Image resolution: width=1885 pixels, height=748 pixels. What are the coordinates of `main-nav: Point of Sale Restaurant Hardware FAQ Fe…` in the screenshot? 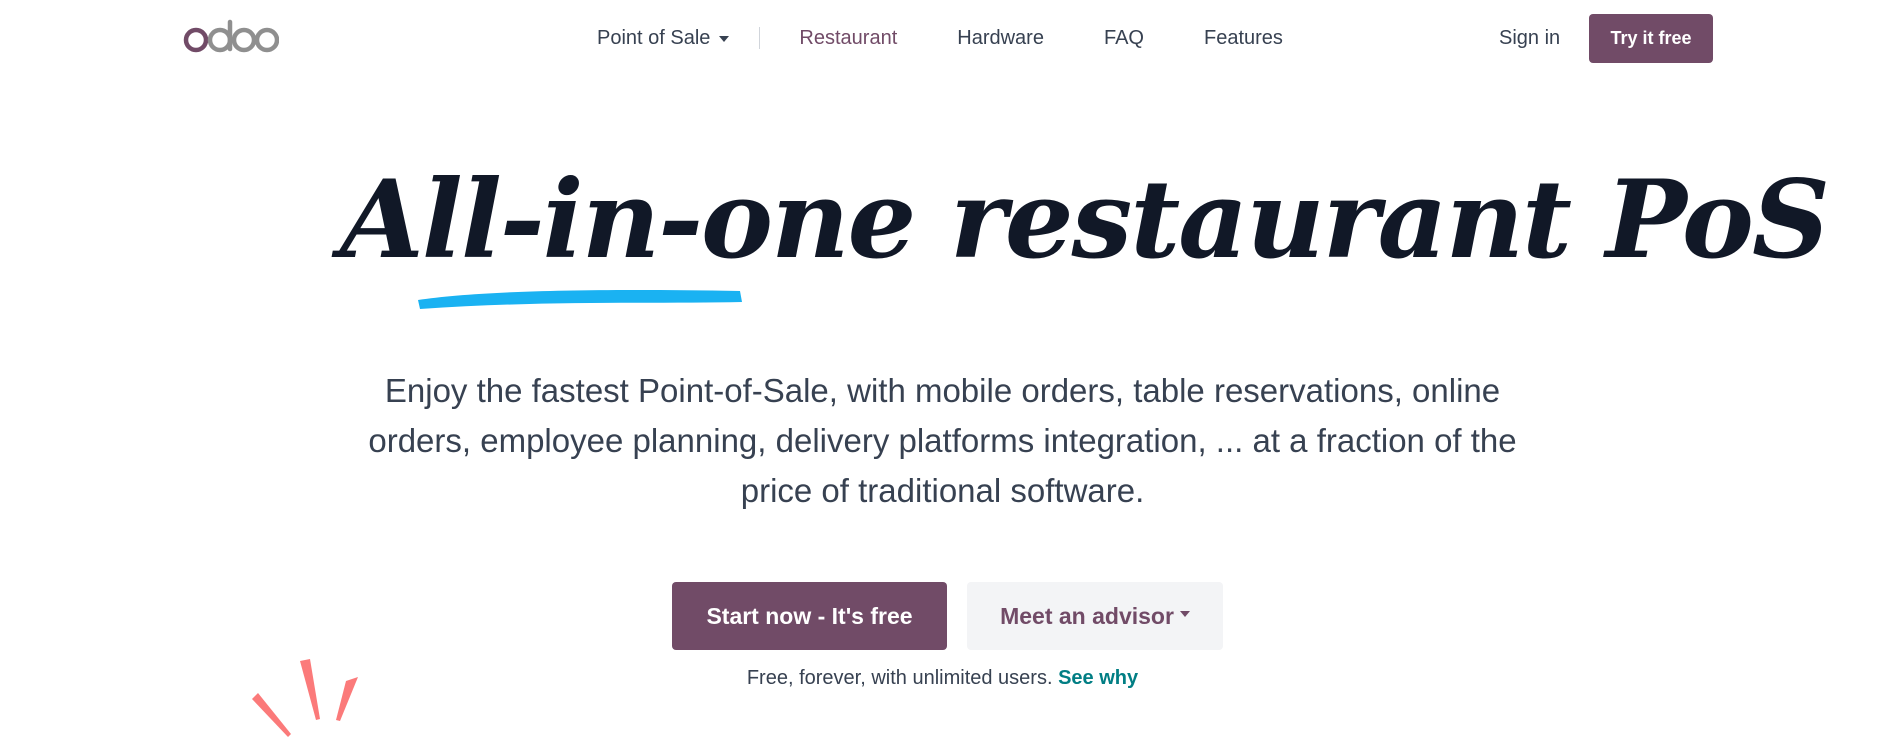 It's located at (940, 38).